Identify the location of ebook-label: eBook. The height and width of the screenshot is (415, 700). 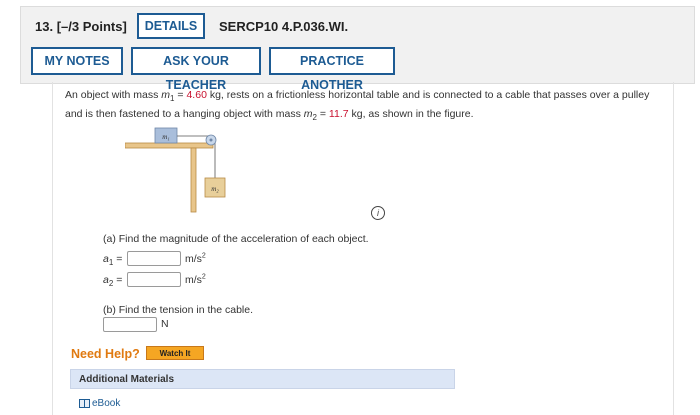
(106, 403).